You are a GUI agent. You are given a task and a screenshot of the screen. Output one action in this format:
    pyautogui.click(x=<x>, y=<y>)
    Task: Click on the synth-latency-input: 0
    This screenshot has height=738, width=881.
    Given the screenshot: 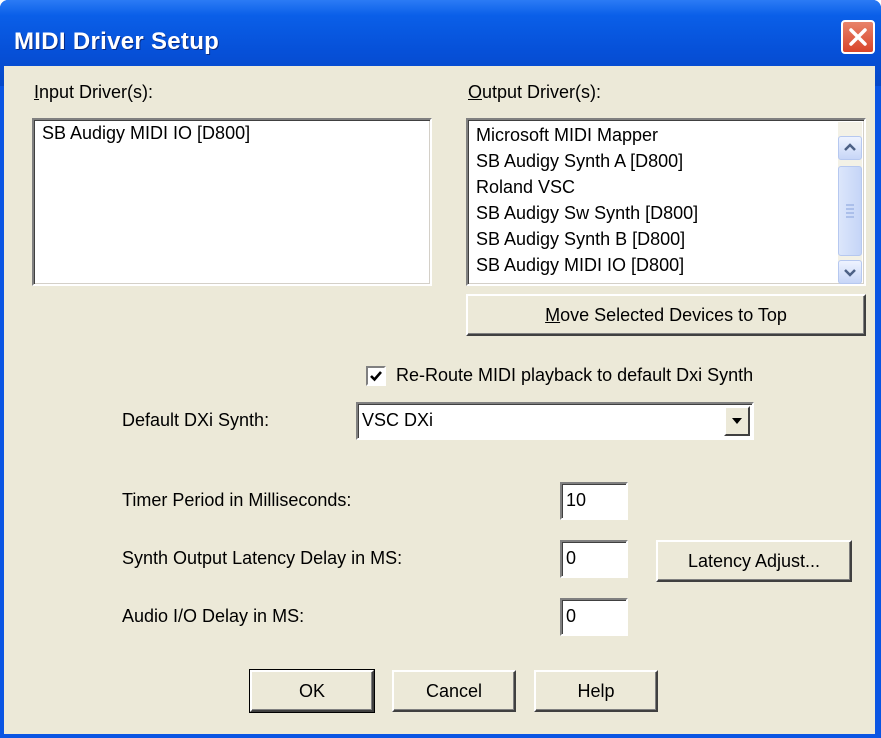 What is the action you would take?
    pyautogui.click(x=594, y=559)
    